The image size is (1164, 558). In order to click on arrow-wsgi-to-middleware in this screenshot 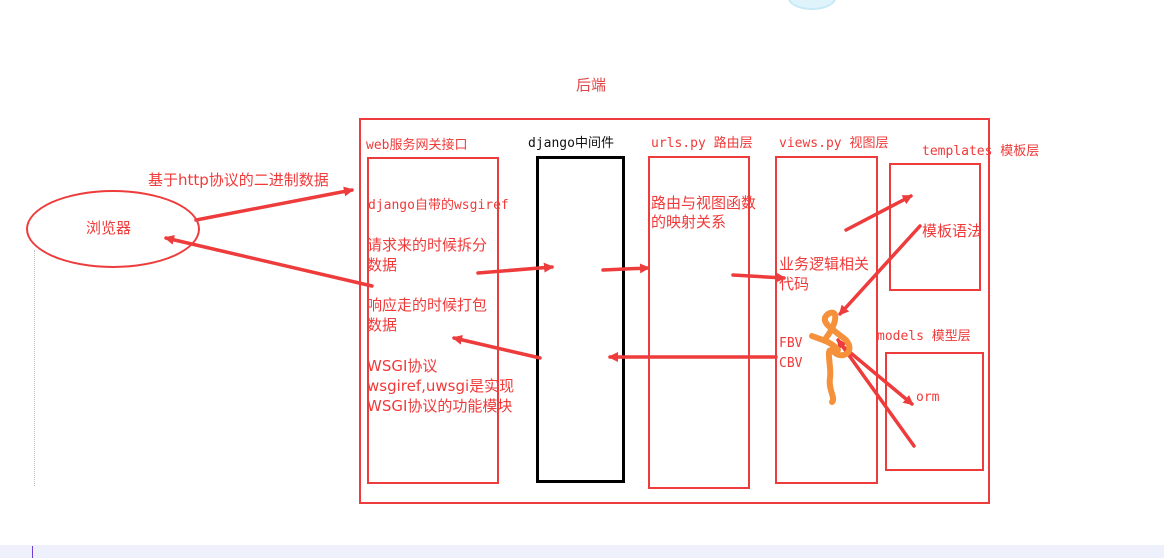, I will do `click(515, 268)`.